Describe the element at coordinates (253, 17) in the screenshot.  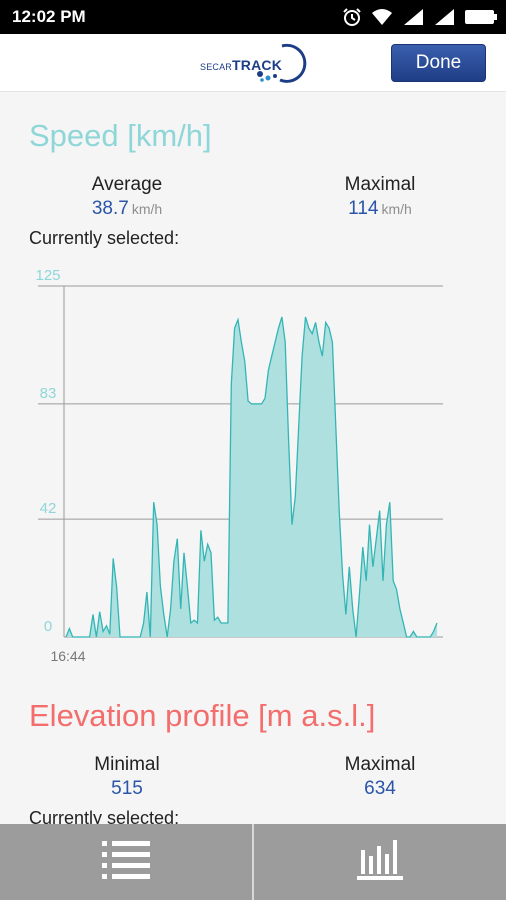
I see `status-bar: 12:02 PM` at that location.